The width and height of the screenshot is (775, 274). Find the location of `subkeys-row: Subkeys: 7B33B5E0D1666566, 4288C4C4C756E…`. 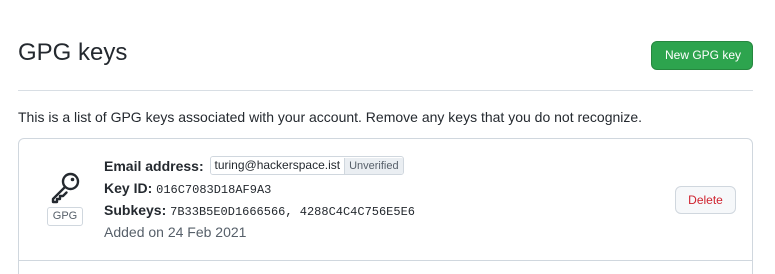

subkeys-row: Subkeys: 7B33B5E0D1666566, 4288C4C4C756E… is located at coordinates (259, 210).